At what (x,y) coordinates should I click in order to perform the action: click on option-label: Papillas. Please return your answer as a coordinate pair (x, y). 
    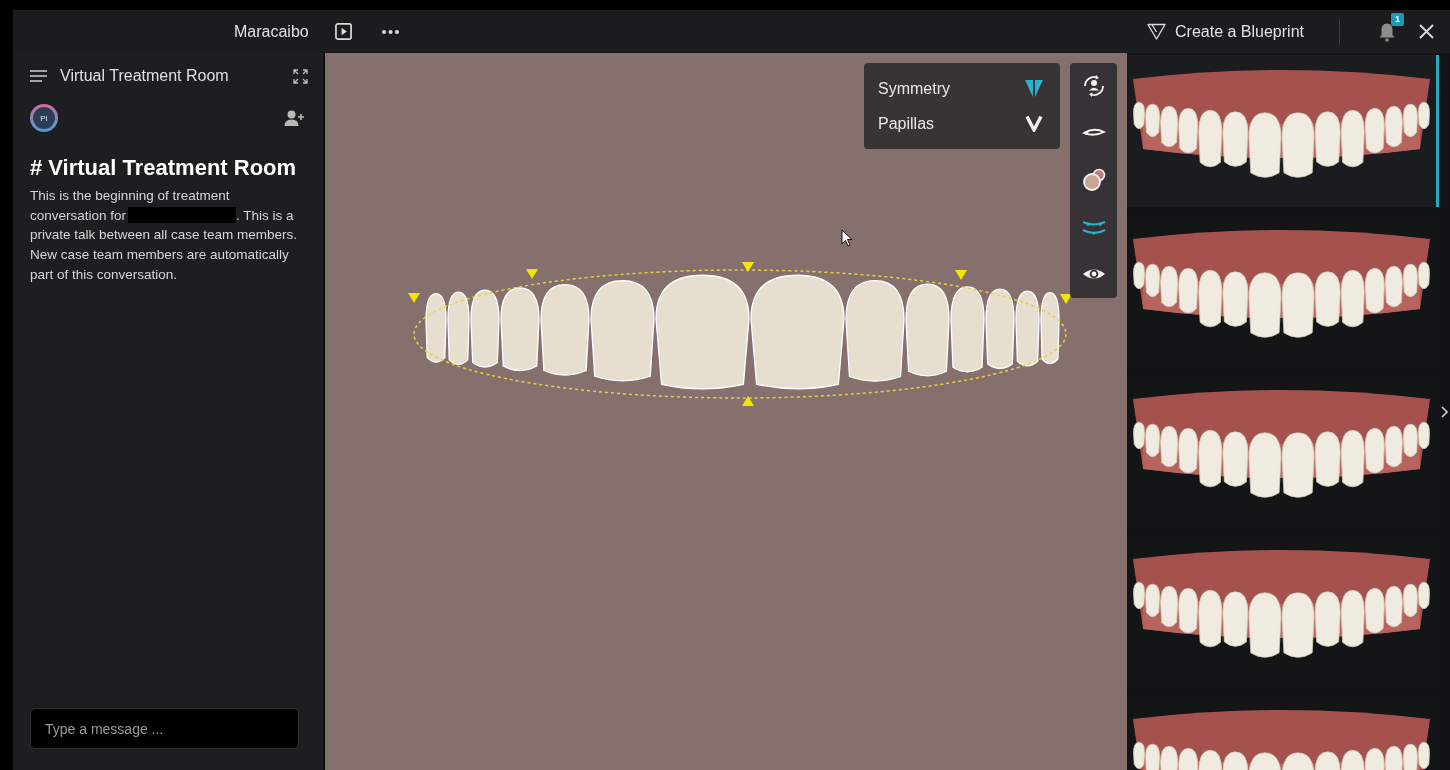
    Looking at the image, I should click on (906, 123).